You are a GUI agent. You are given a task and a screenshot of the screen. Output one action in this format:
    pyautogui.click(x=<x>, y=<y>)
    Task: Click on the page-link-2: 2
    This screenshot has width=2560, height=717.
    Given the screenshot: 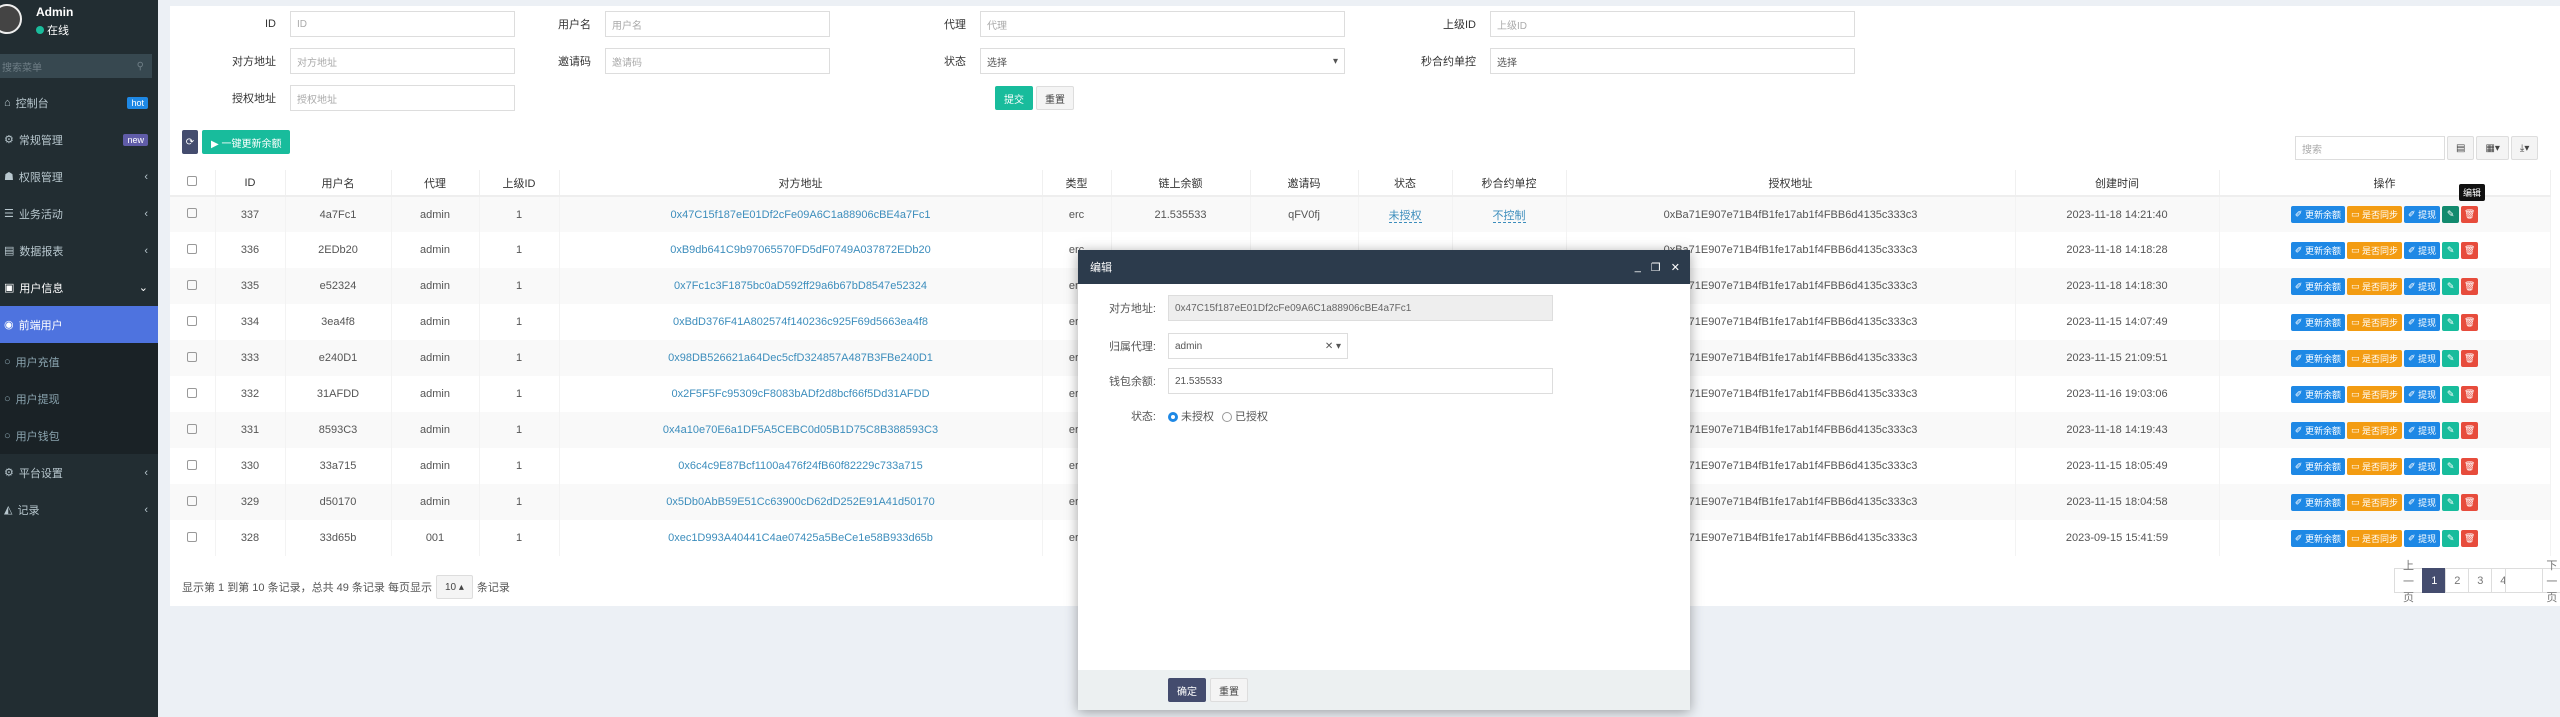 What is the action you would take?
    pyautogui.click(x=2457, y=580)
    